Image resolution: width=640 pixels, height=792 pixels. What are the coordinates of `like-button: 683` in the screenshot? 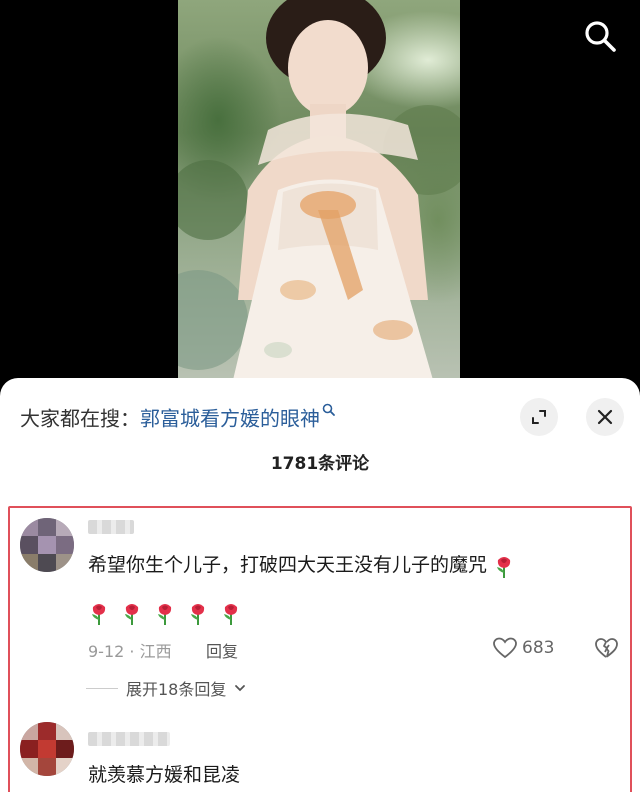 It's located at (523, 648).